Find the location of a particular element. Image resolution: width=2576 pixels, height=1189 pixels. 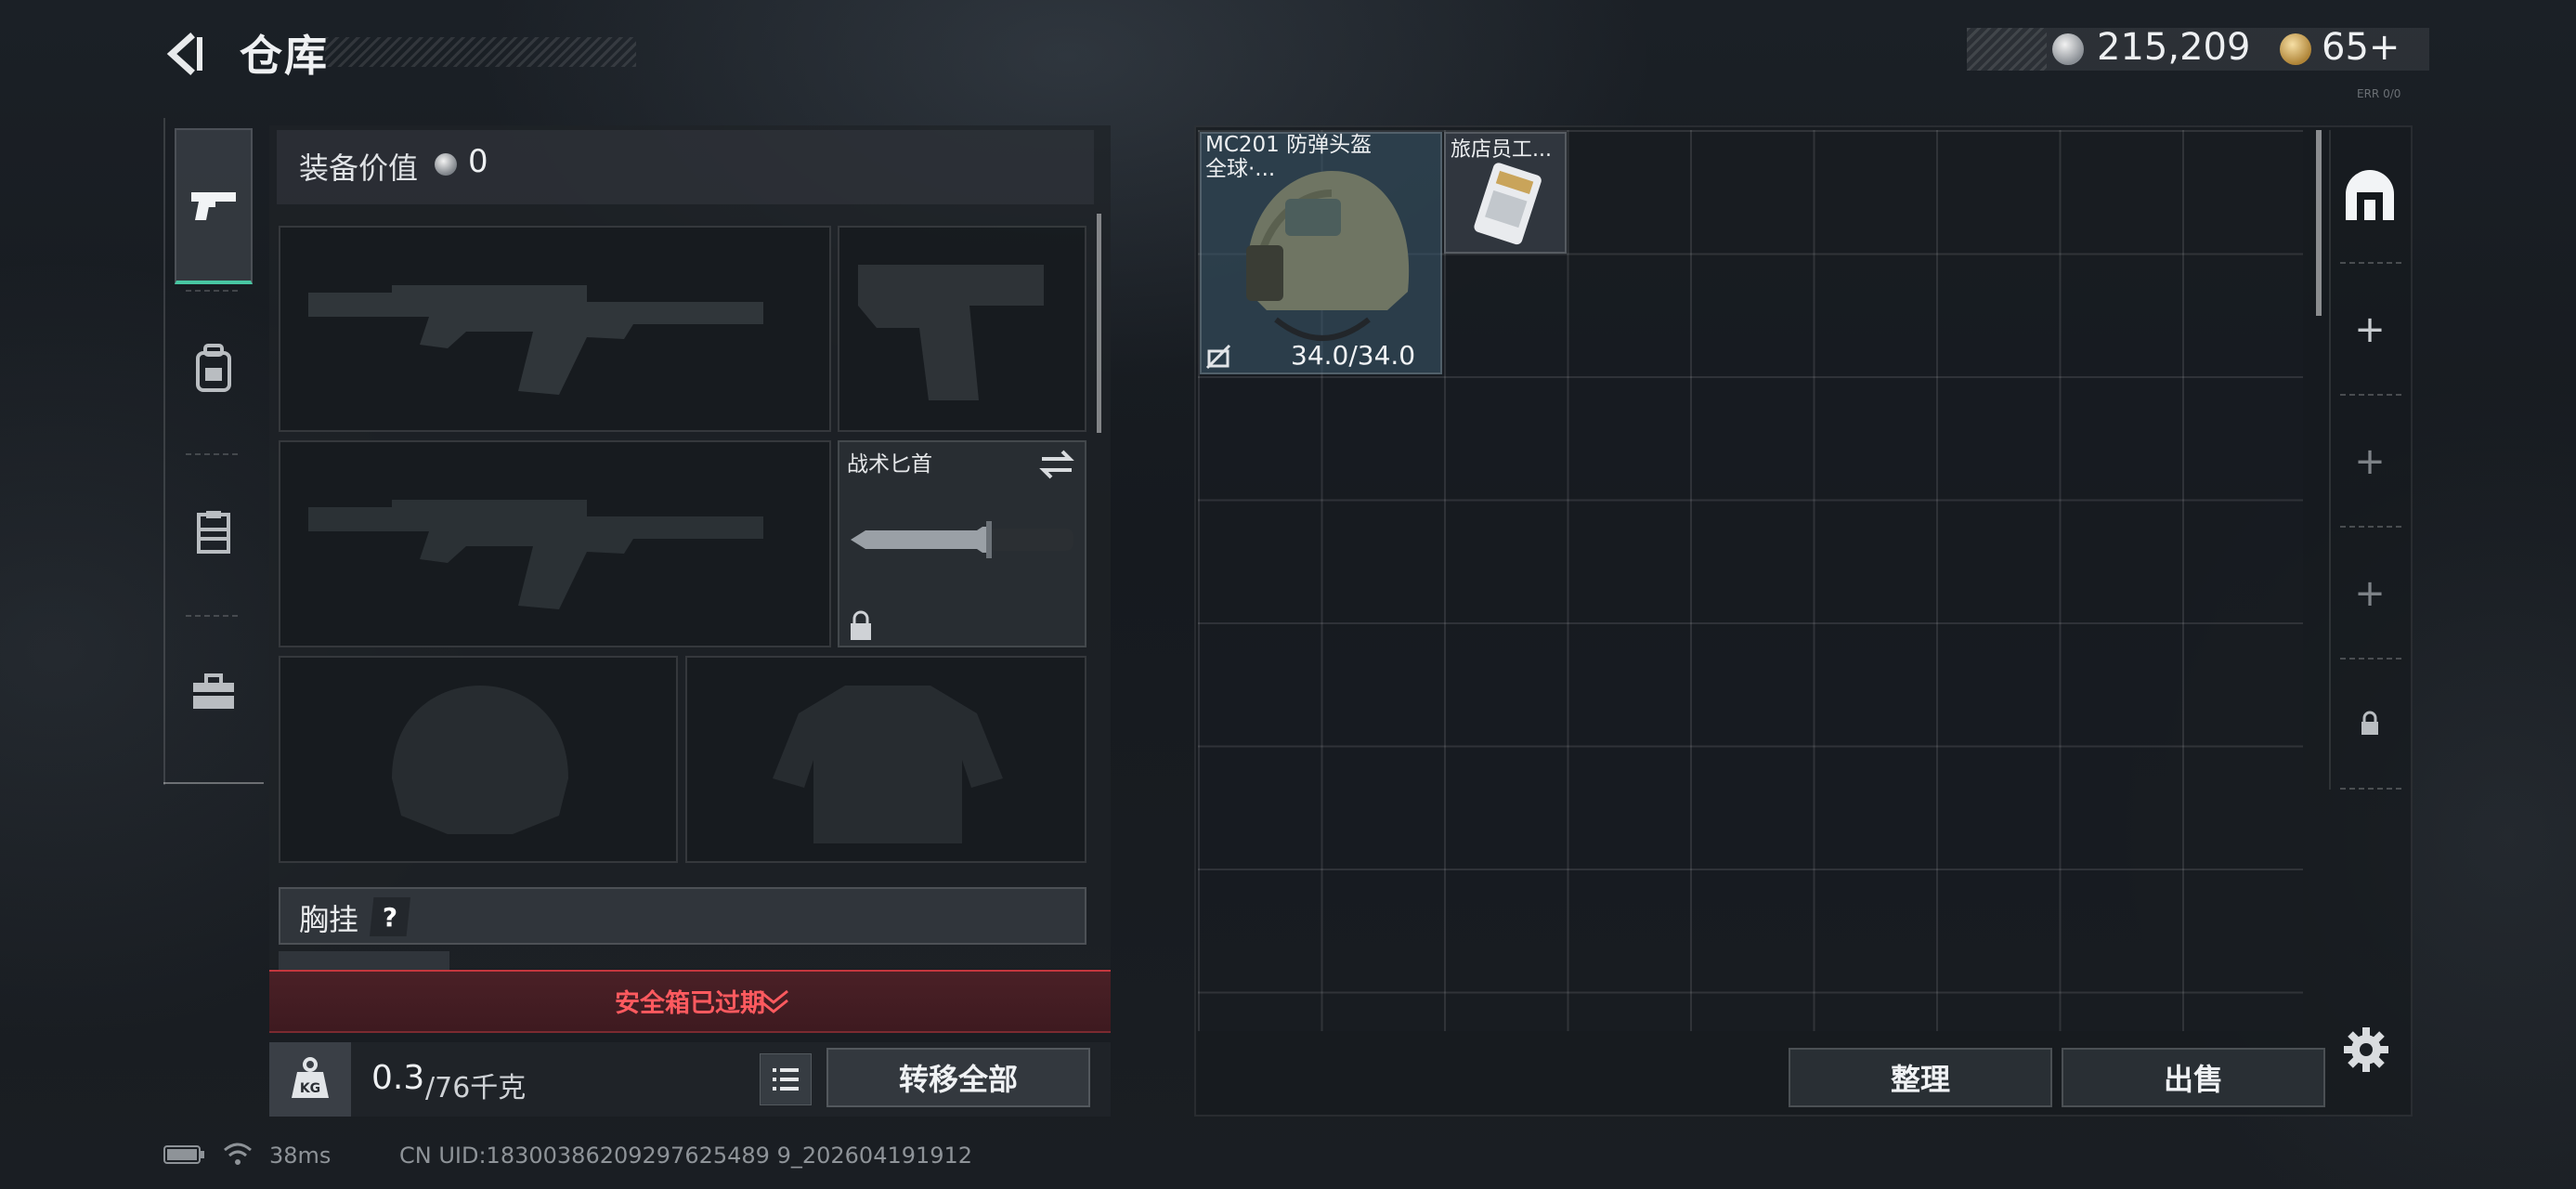

equipment-value-label: 装备价值 is located at coordinates (359, 168).